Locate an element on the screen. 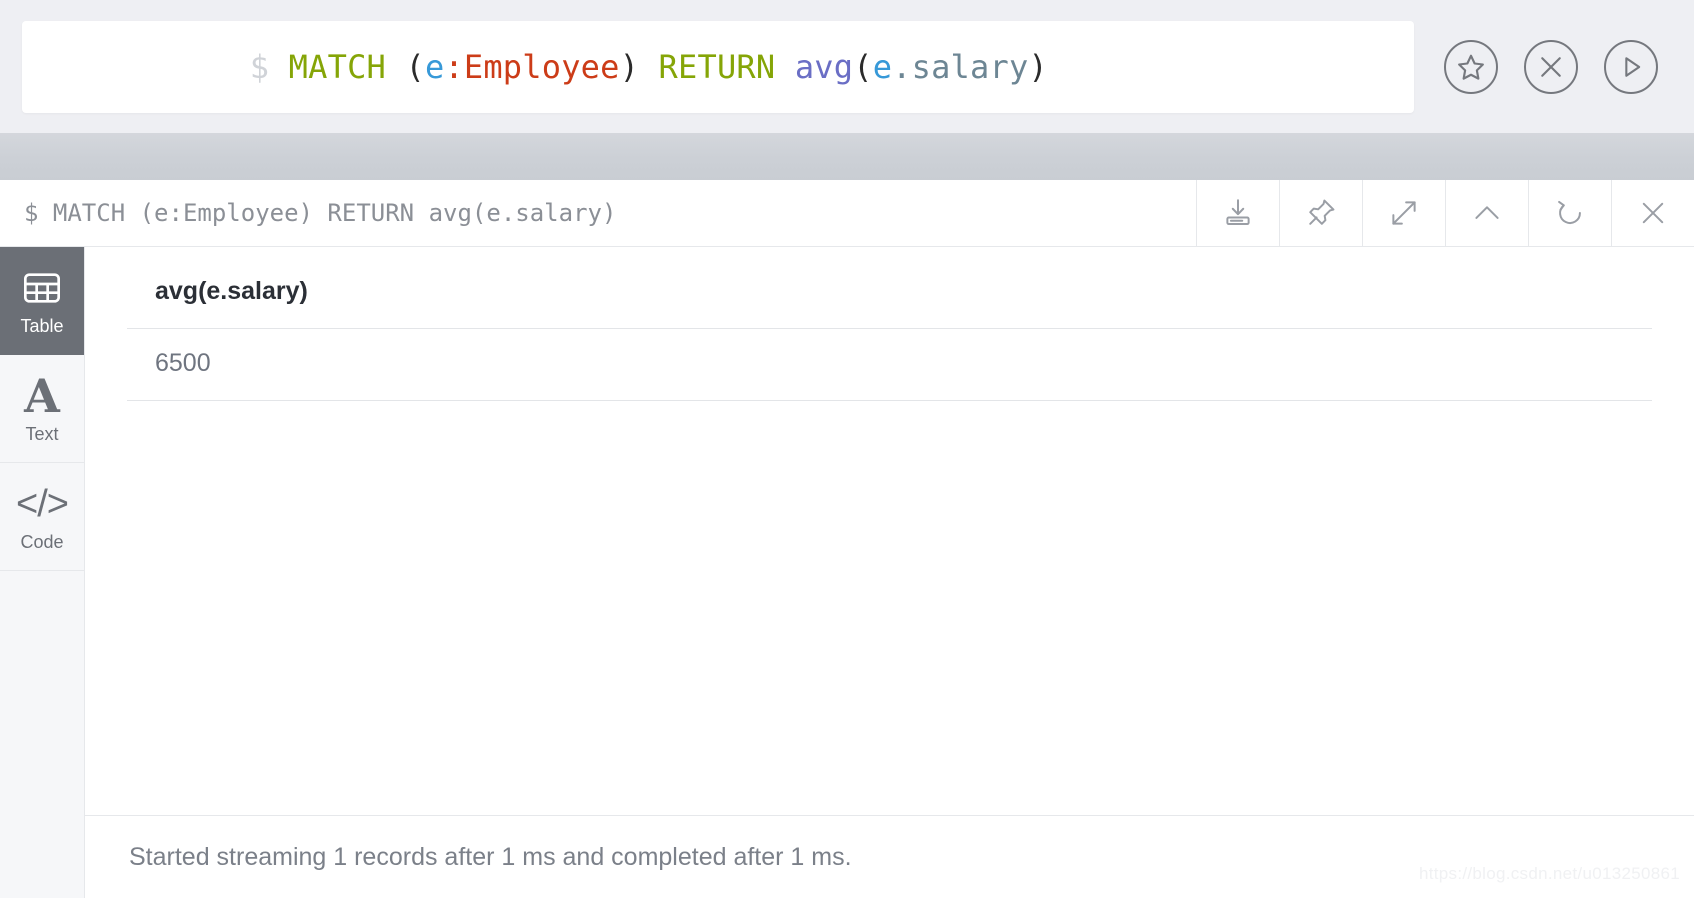 Image resolution: width=1694 pixels, height=898 pixels. text-icon: A is located at coordinates (42, 395).